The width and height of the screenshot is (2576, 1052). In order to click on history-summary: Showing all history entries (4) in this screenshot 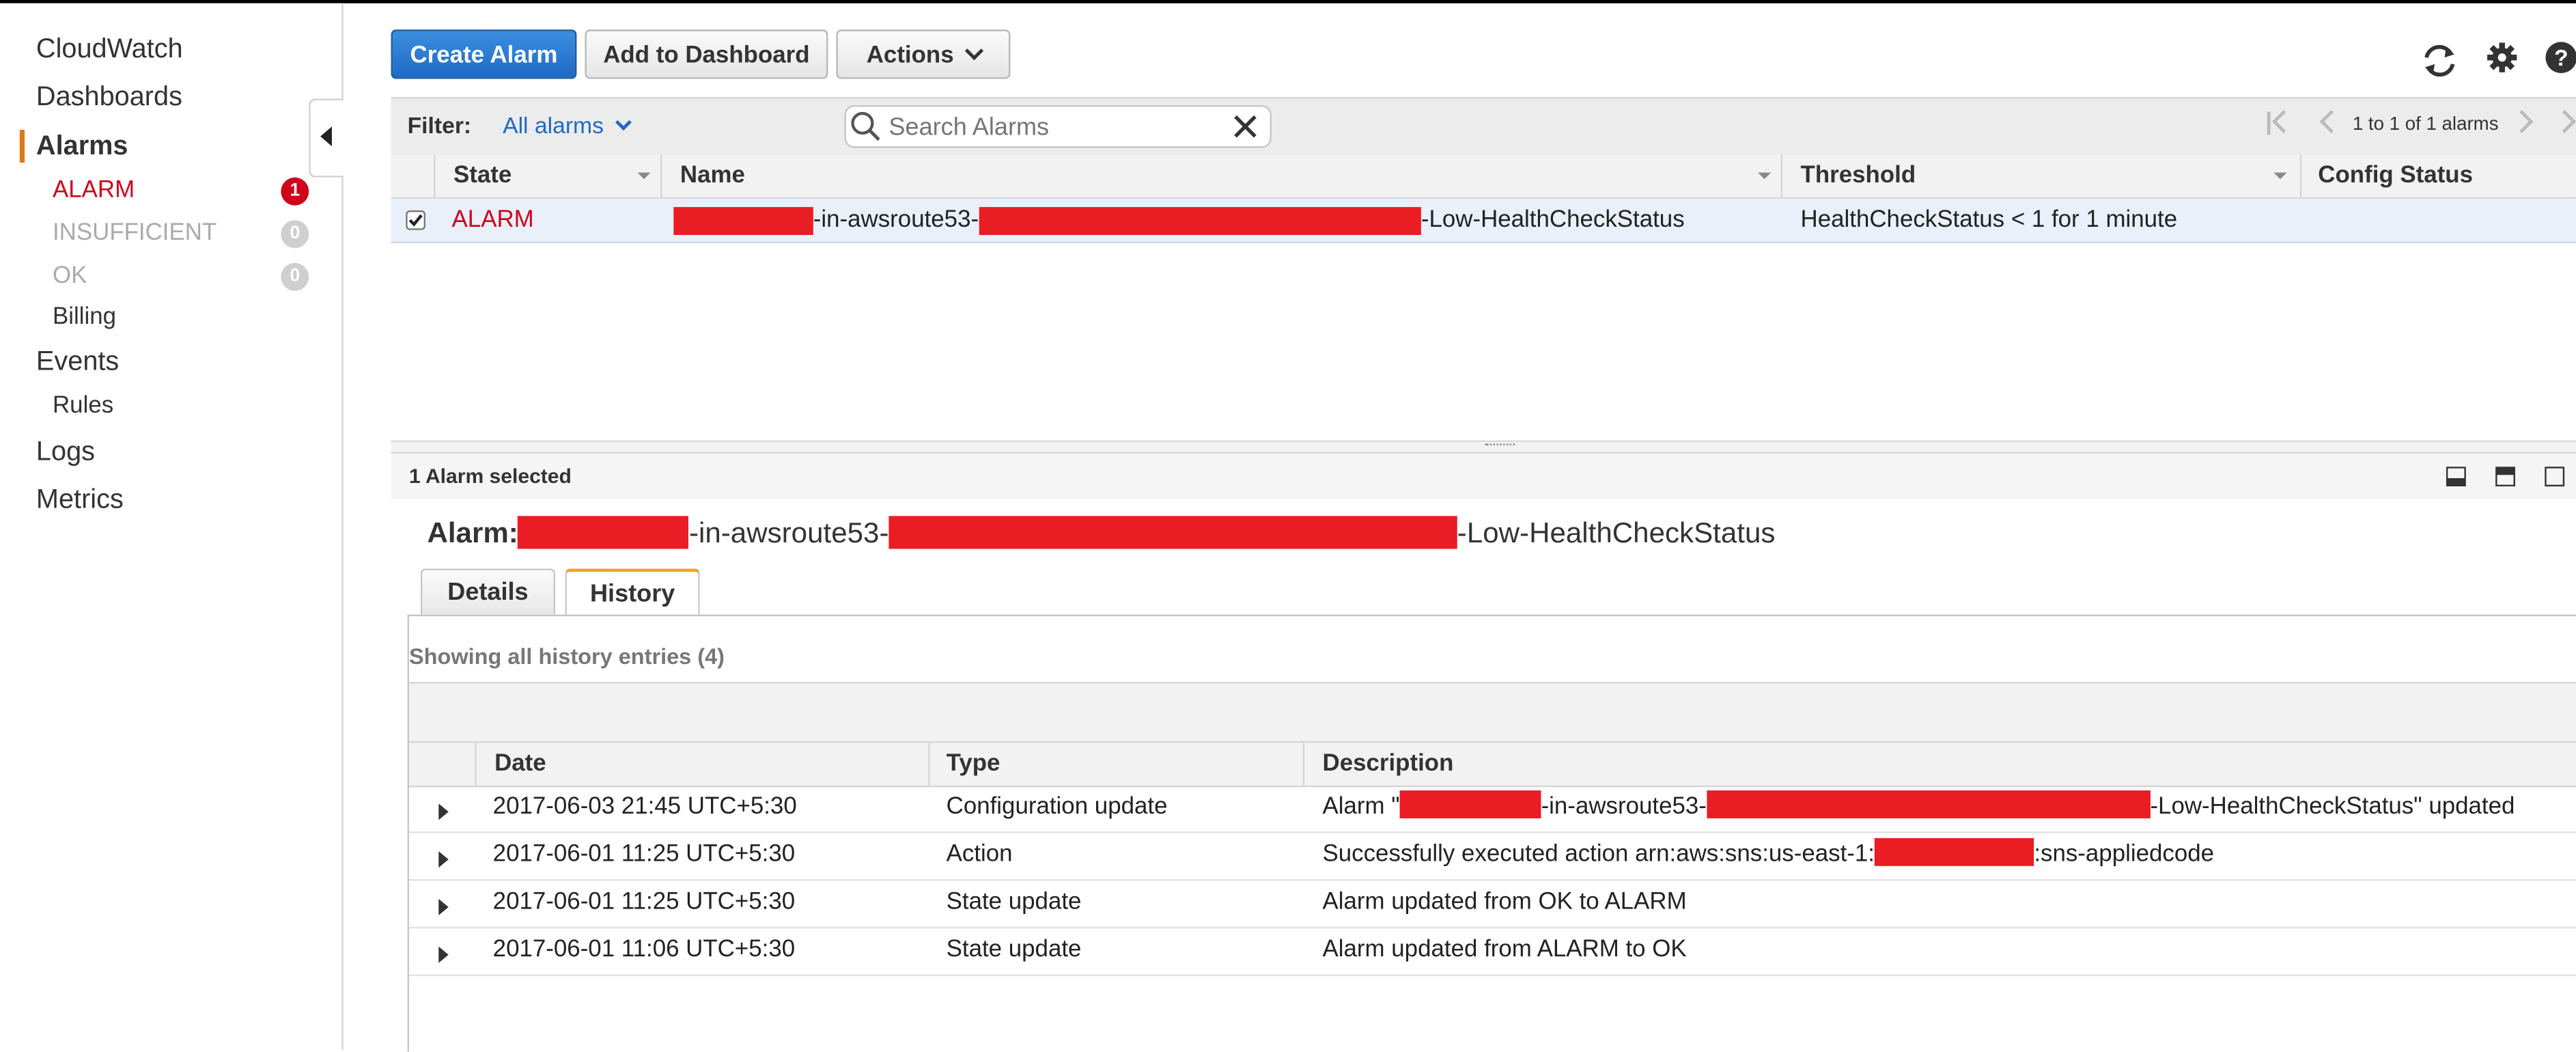, I will do `click(566, 656)`.